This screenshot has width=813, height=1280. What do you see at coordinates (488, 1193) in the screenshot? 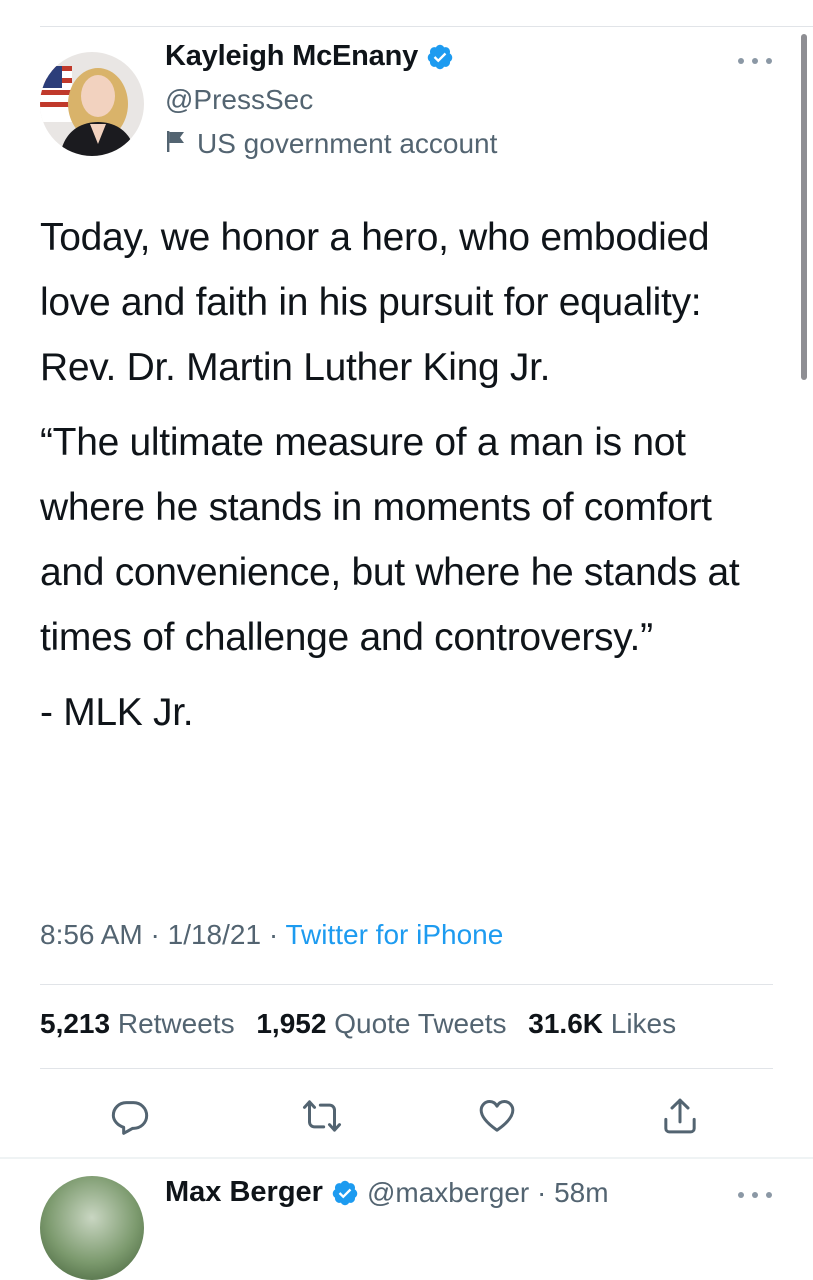
I see `next-tweet-handle-time: @maxberger · 58m` at bounding box center [488, 1193].